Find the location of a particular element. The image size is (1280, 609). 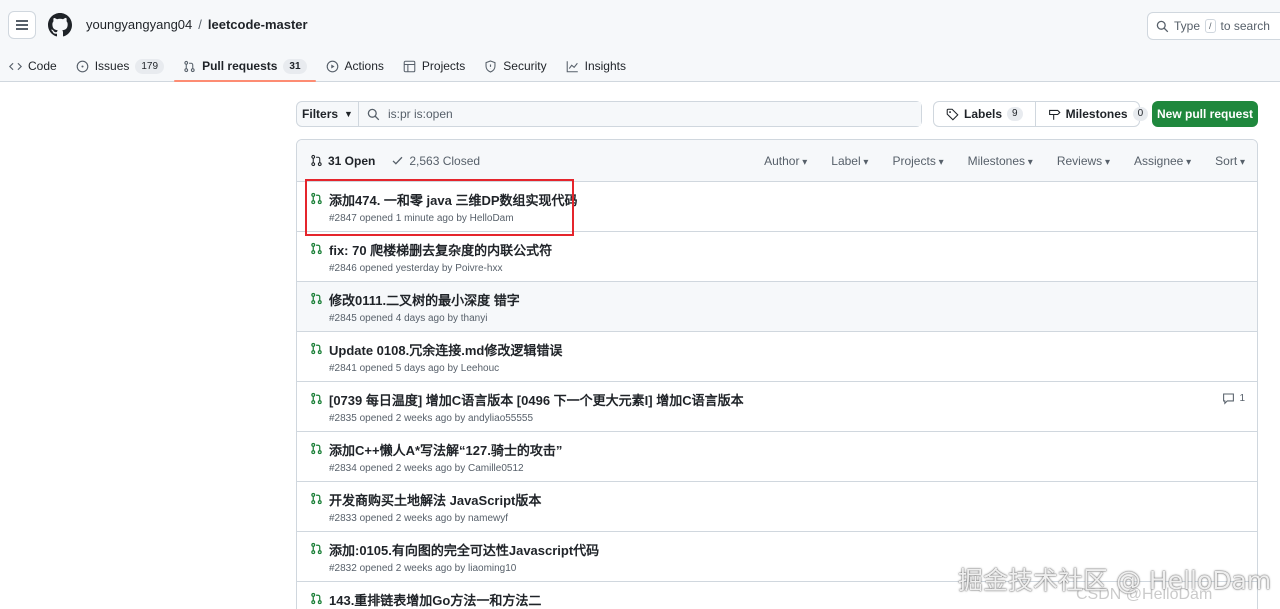

tab-label: Pull requests is located at coordinates (240, 66).